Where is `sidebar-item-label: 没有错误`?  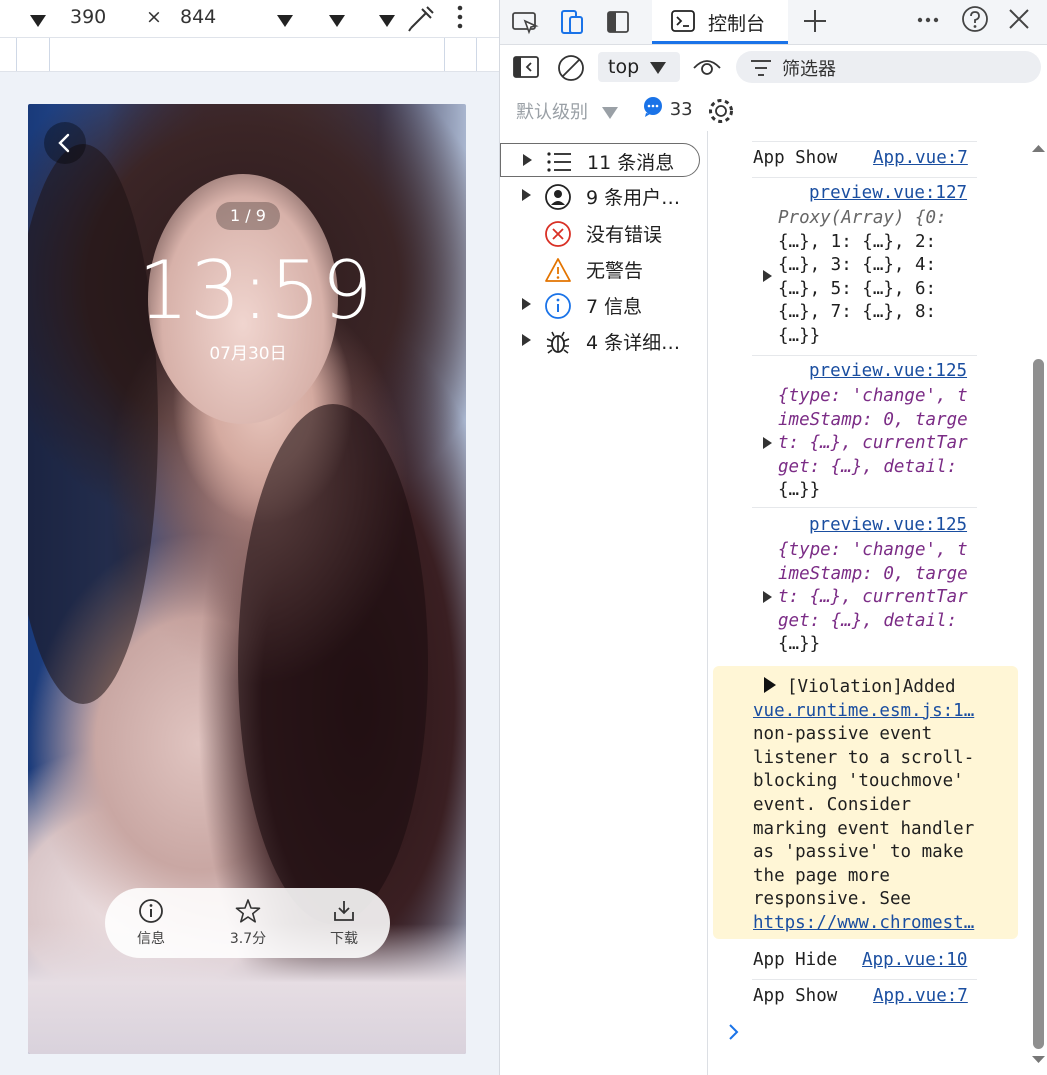 sidebar-item-label: 没有错误 is located at coordinates (624, 235).